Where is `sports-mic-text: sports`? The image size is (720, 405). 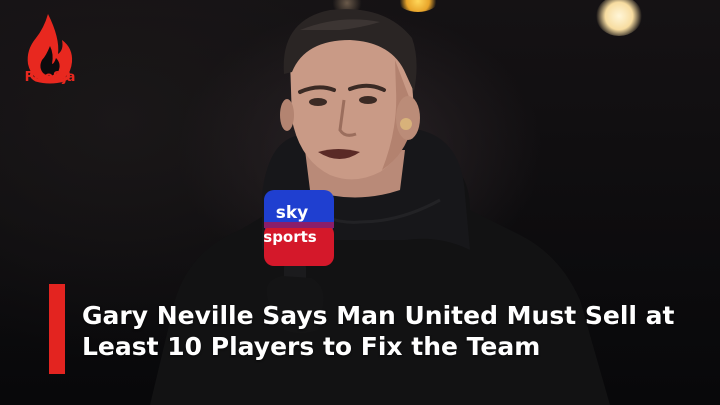
sports-mic-text: sports is located at coordinates (290, 237).